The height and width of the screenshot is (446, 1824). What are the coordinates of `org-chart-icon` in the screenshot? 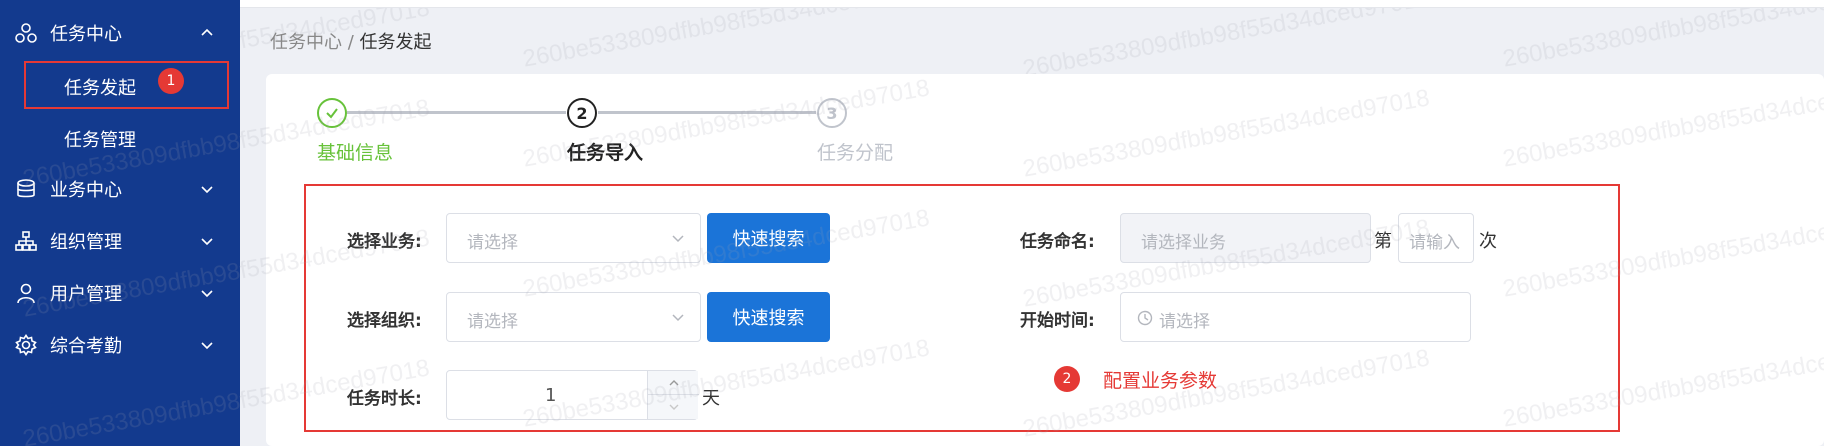 It's located at (26, 241).